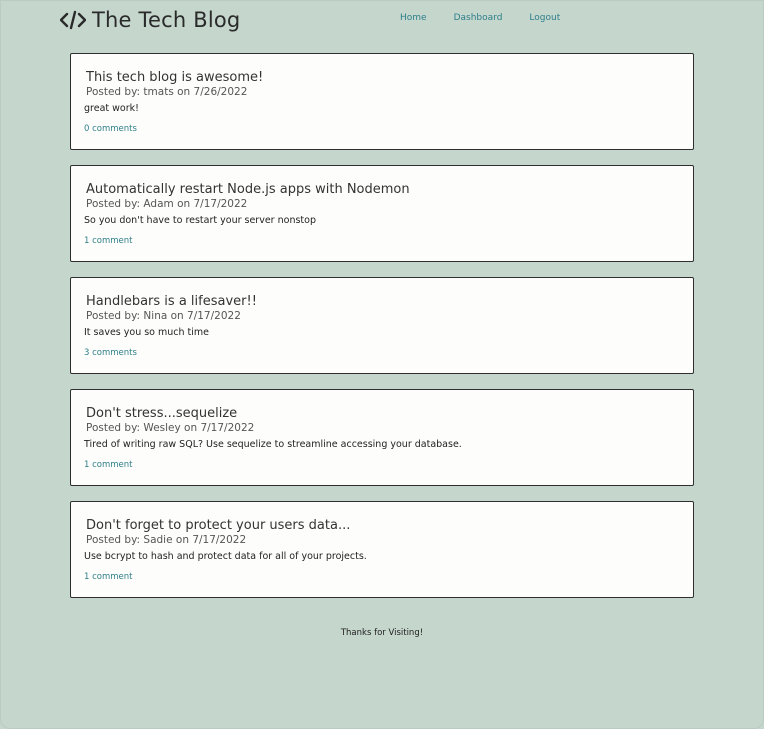 This screenshot has width=764, height=729. What do you see at coordinates (544, 18) in the screenshot?
I see `nav-logout-link: Logout` at bounding box center [544, 18].